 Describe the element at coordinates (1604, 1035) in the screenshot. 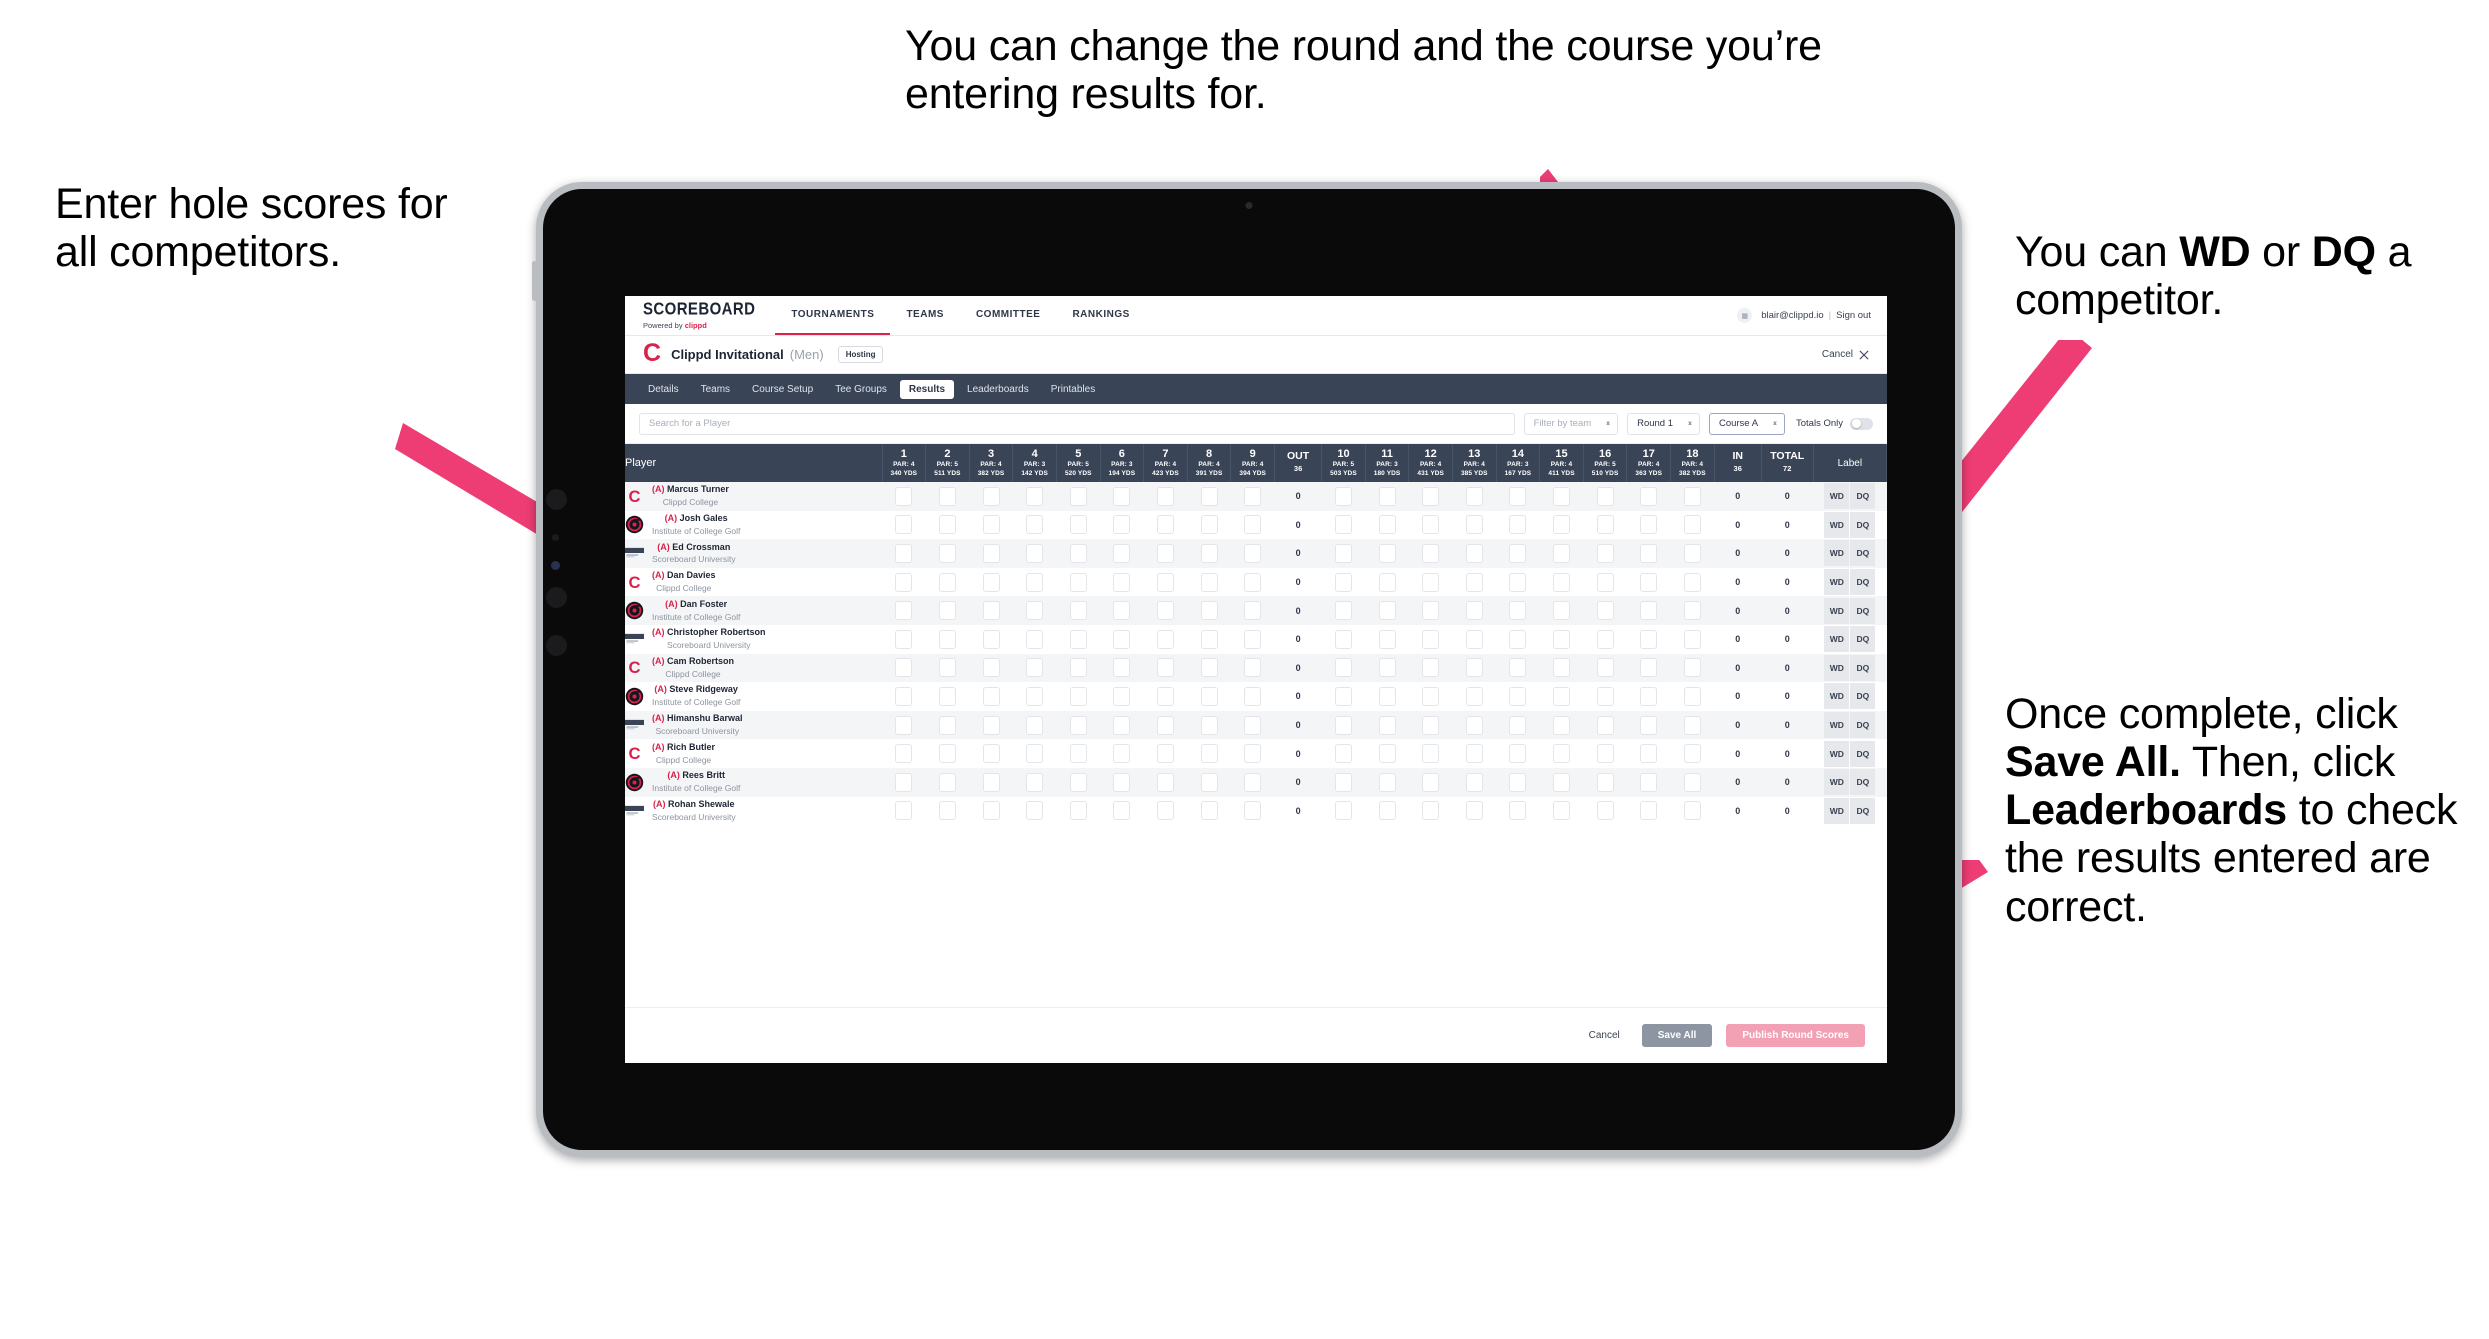

I see `footer-cancel-button: Cancel` at that location.